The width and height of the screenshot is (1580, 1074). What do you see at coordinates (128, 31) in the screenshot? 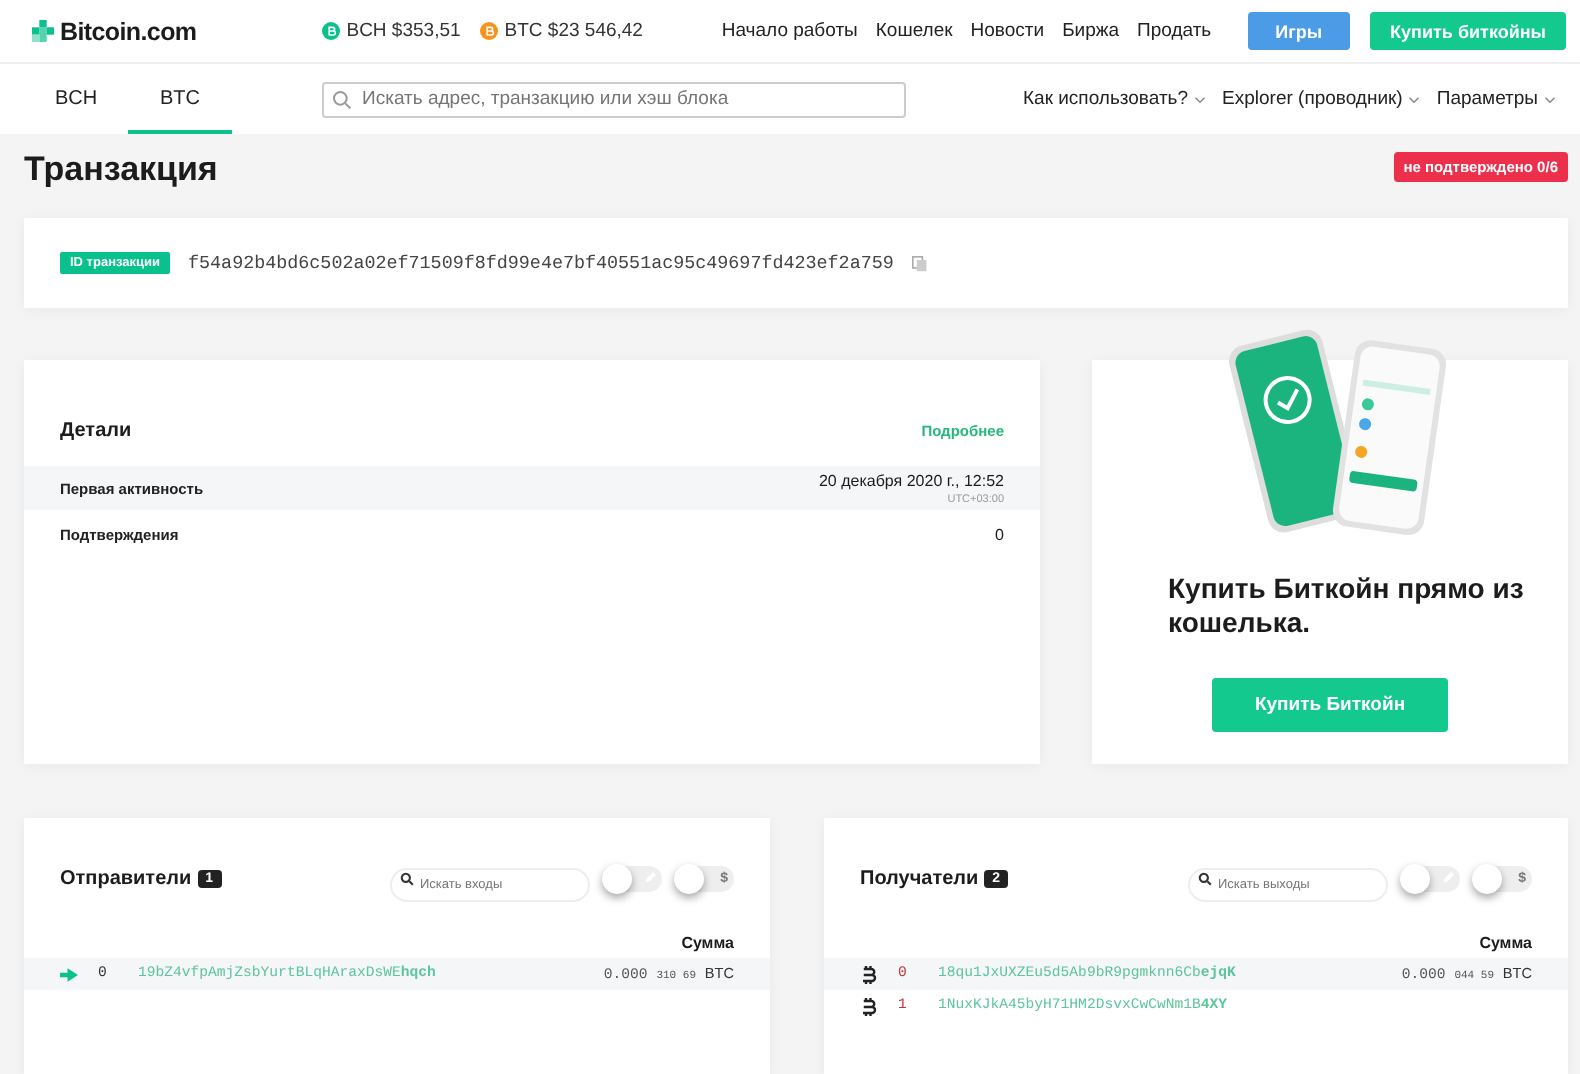
I see `logo-text: Bitcoin.com` at bounding box center [128, 31].